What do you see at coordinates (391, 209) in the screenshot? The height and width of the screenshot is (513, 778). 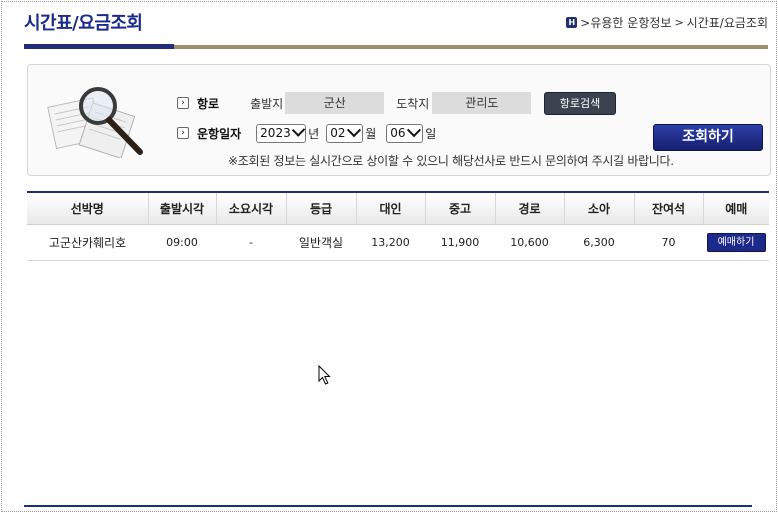 I see `column-header-adult: 대인` at bounding box center [391, 209].